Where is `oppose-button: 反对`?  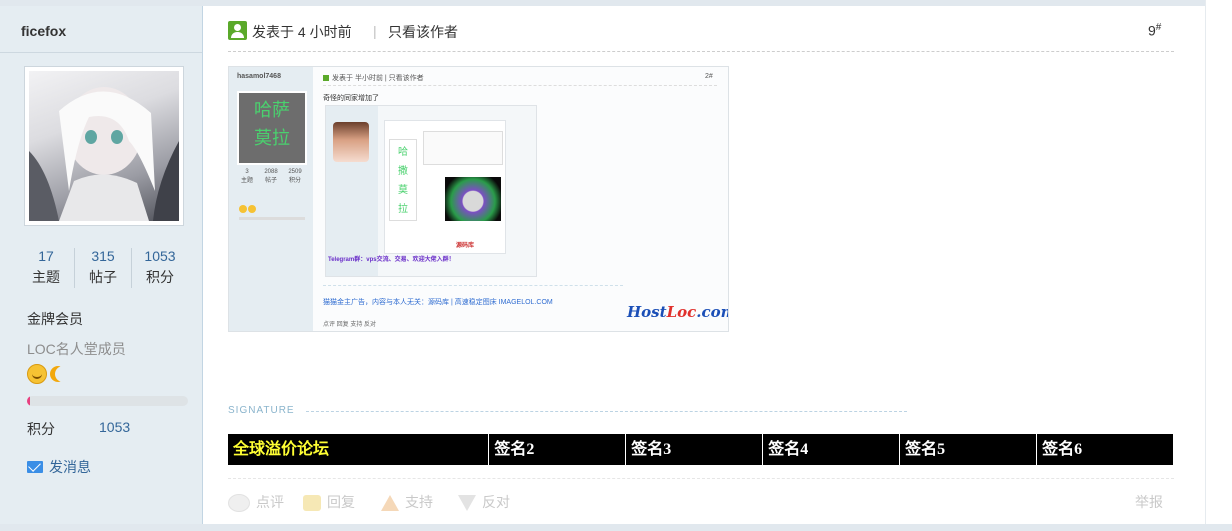
oppose-button: 反对 is located at coordinates (484, 502).